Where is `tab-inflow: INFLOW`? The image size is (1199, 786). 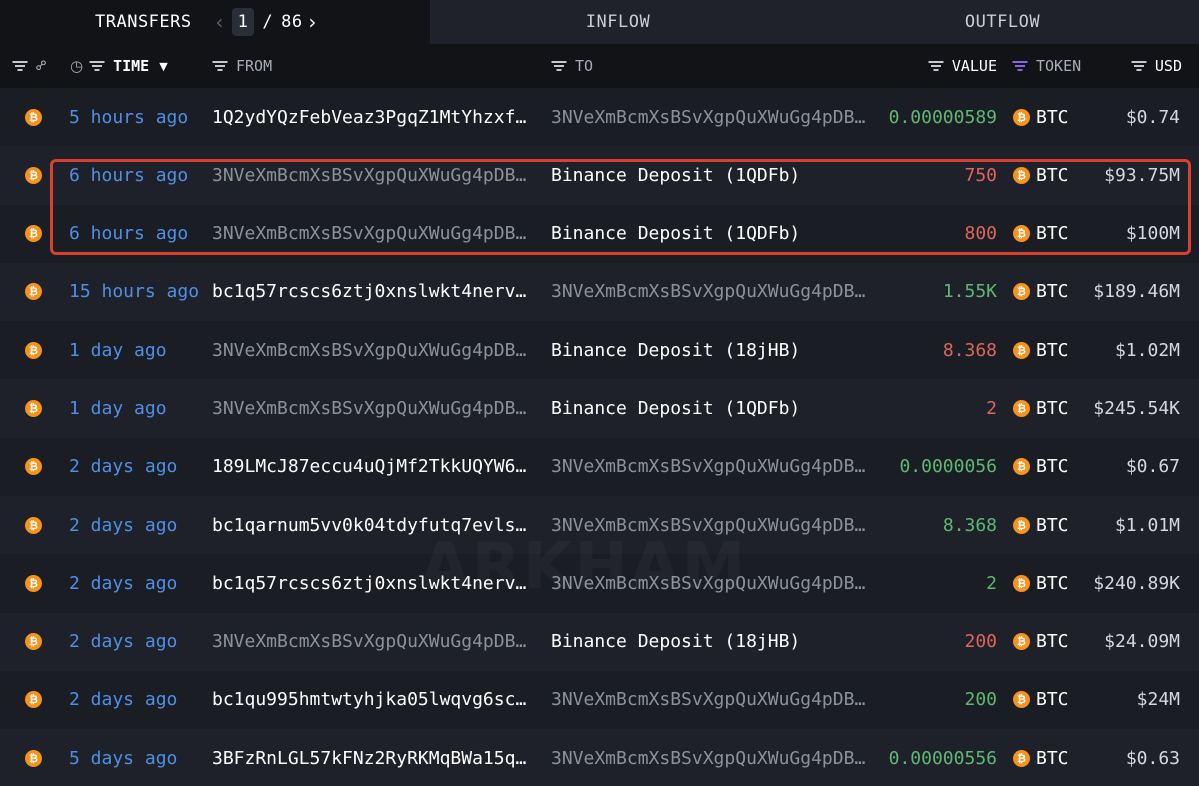
tab-inflow: INFLOW is located at coordinates (618, 22).